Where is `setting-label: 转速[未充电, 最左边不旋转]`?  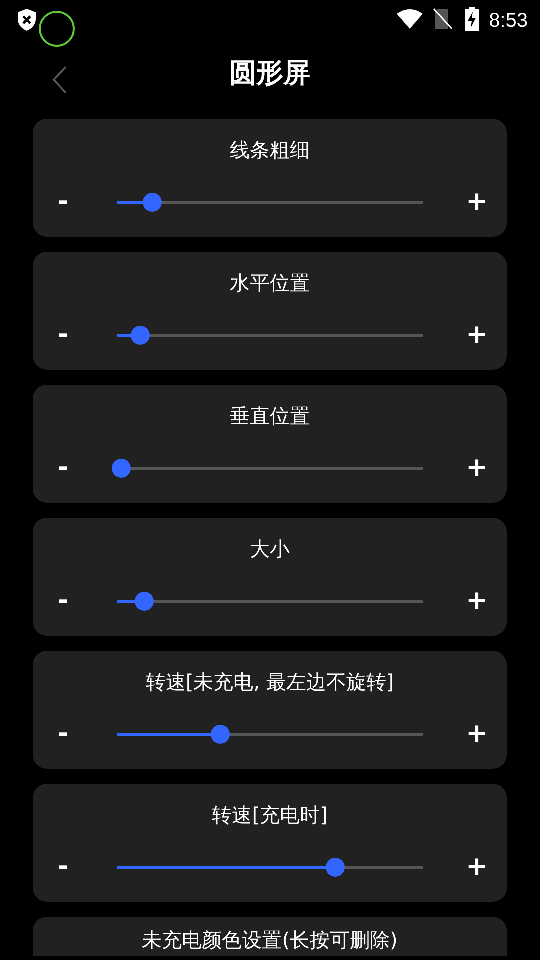 setting-label: 转速[未充电, 最左边不旋转] is located at coordinates (270, 682).